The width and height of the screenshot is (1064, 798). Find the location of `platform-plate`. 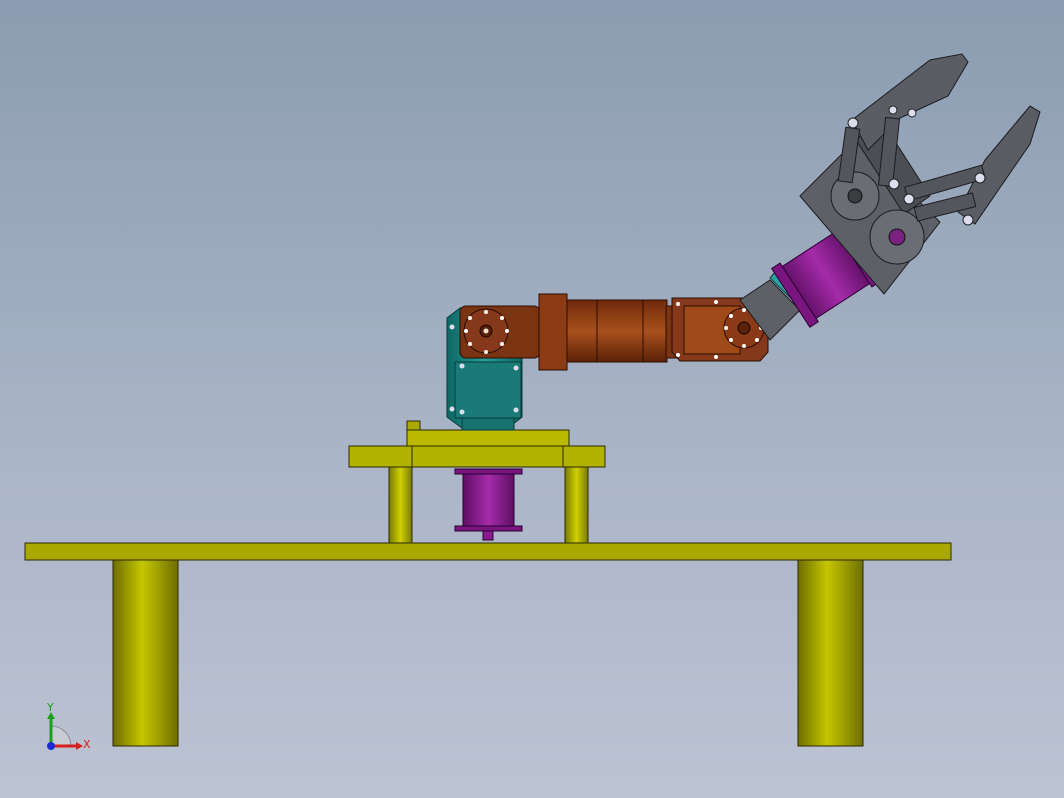

platform-plate is located at coordinates (477, 456).